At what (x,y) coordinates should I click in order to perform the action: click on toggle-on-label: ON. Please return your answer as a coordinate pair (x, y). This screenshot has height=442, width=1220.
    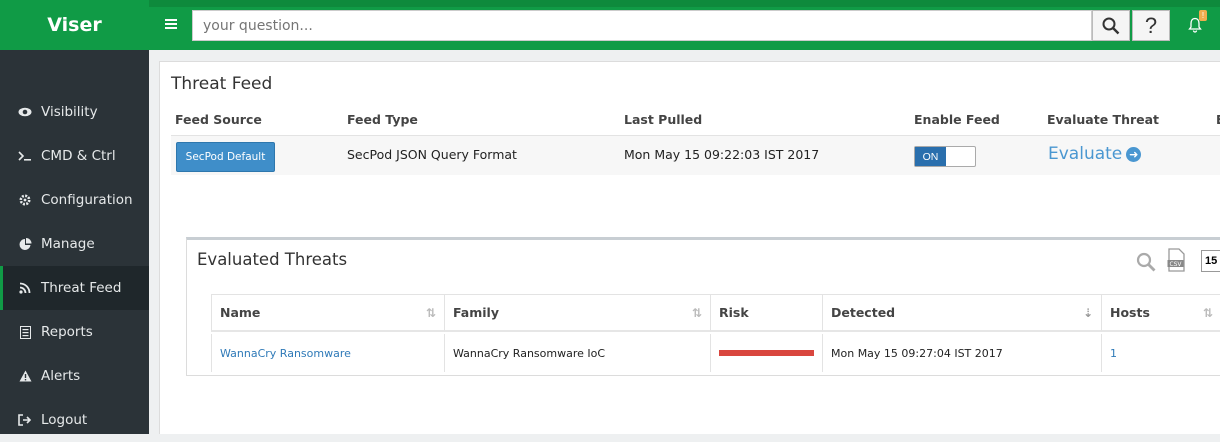
    Looking at the image, I should click on (930, 156).